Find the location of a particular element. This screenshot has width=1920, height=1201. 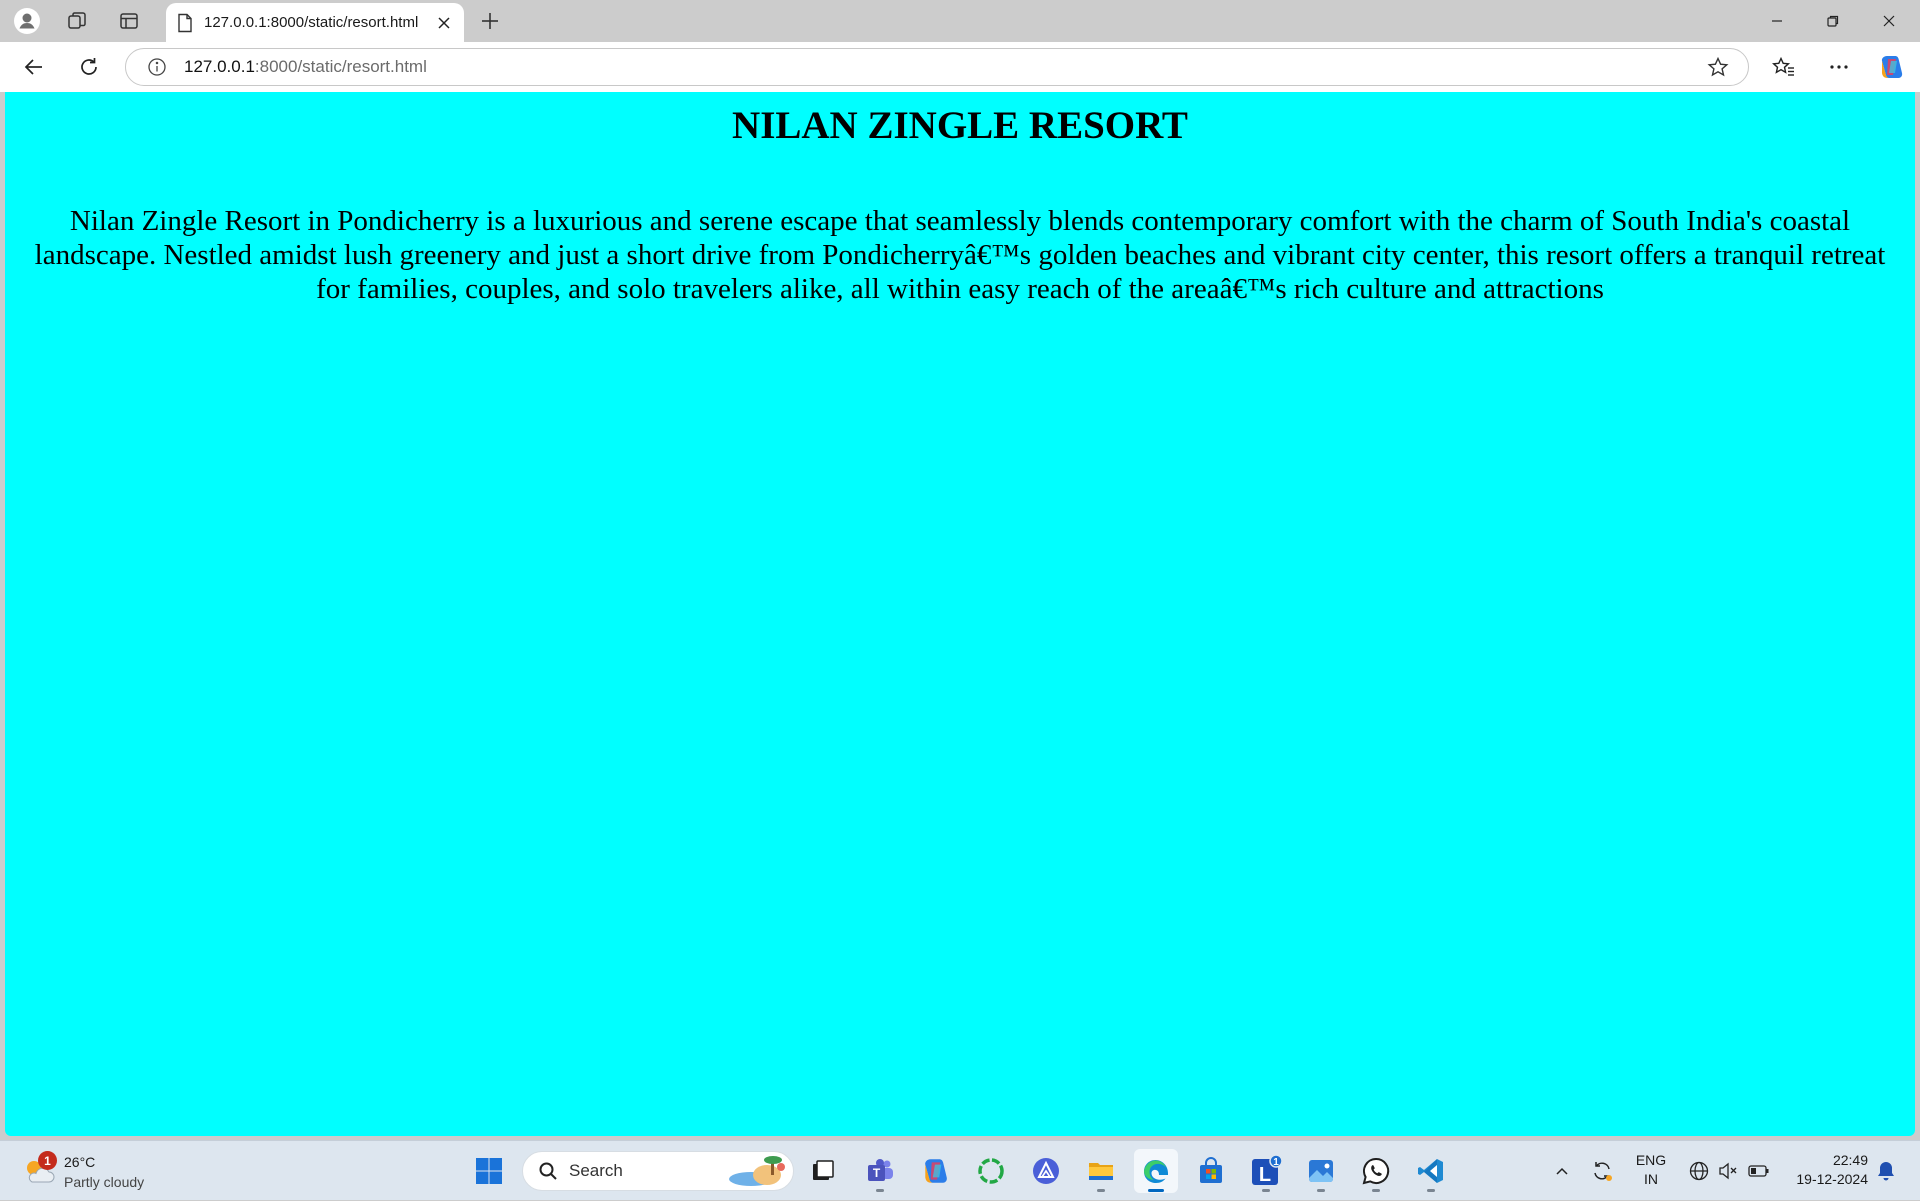

tab-resort: 127.0.0.1:8000/static/resort.html is located at coordinates (315, 22).